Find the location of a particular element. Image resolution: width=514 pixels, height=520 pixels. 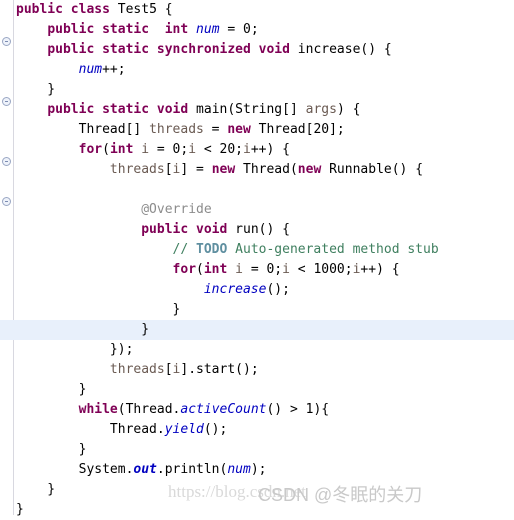

code-line-24: System.out.println(num); is located at coordinates (257, 470).